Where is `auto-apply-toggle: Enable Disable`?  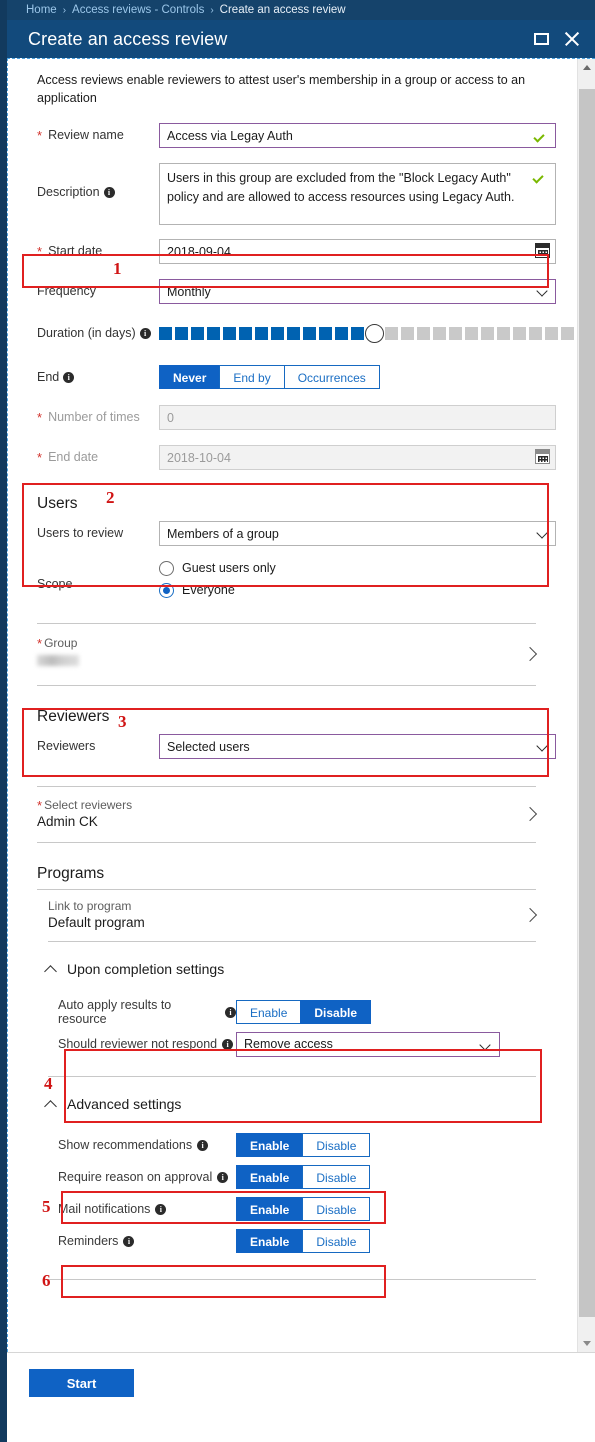
auto-apply-toggle: Enable Disable is located at coordinates (304, 1012).